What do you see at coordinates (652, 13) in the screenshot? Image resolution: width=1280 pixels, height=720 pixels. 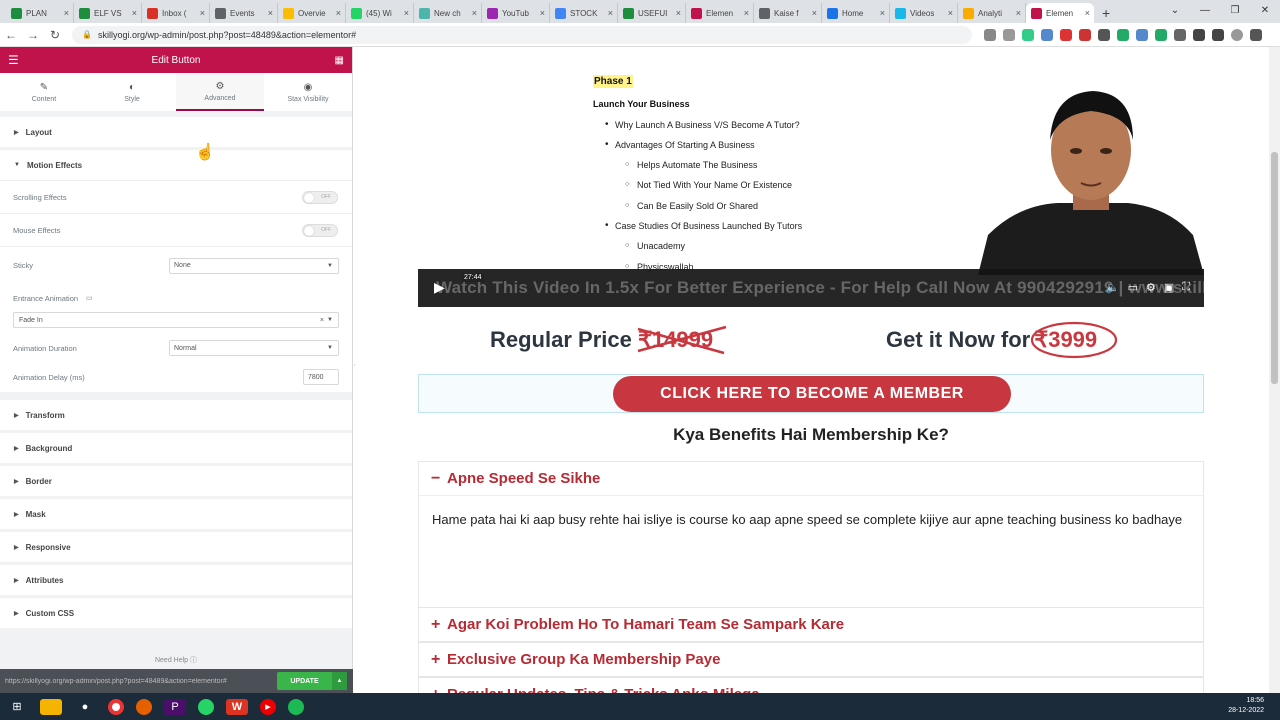 I see `browser-tab: USEFUI ×` at bounding box center [652, 13].